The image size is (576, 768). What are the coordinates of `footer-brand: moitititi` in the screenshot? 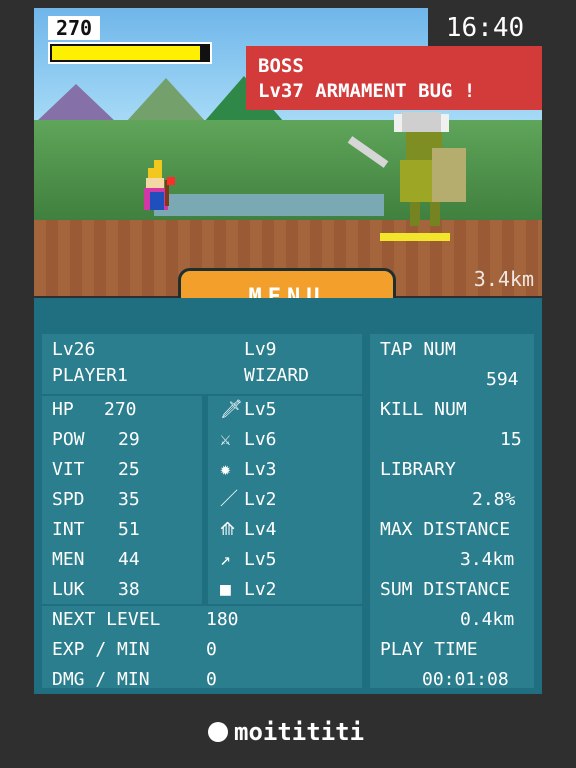 It's located at (288, 732).